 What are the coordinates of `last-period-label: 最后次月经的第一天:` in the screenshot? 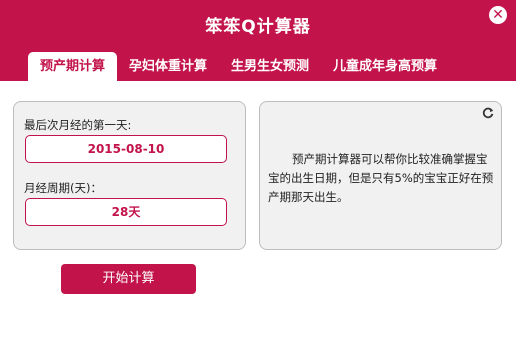 It's located at (78, 125).